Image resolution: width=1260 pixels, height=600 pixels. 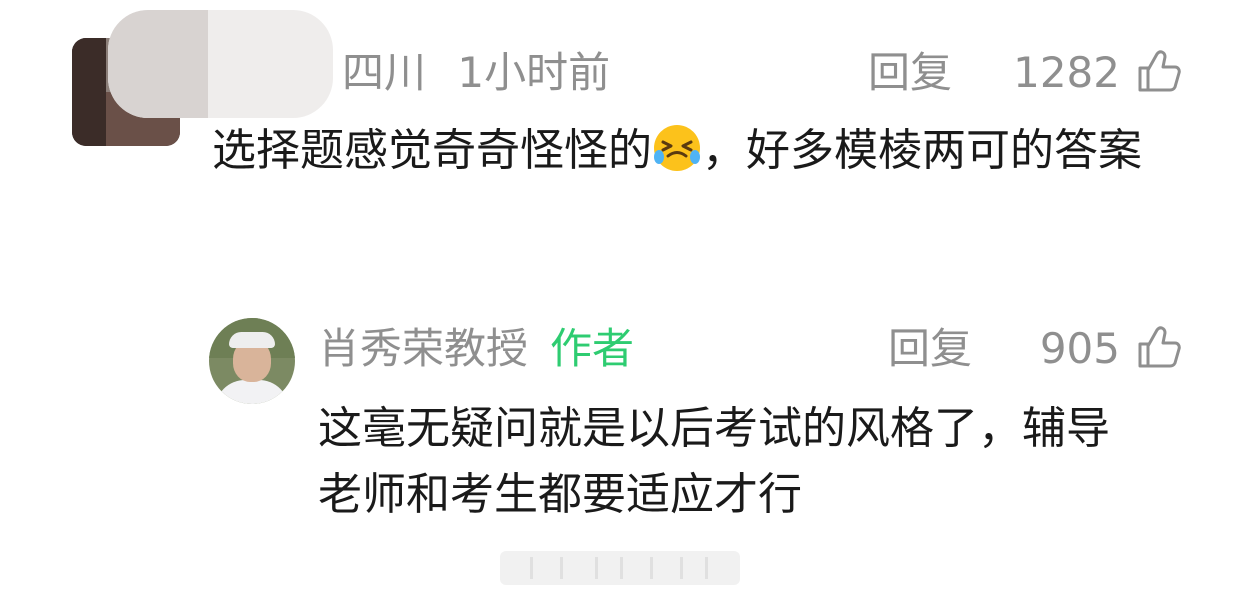 I want to click on comment-text-part1: 选择题感觉奇奇怪怪的, so click(x=432, y=150).